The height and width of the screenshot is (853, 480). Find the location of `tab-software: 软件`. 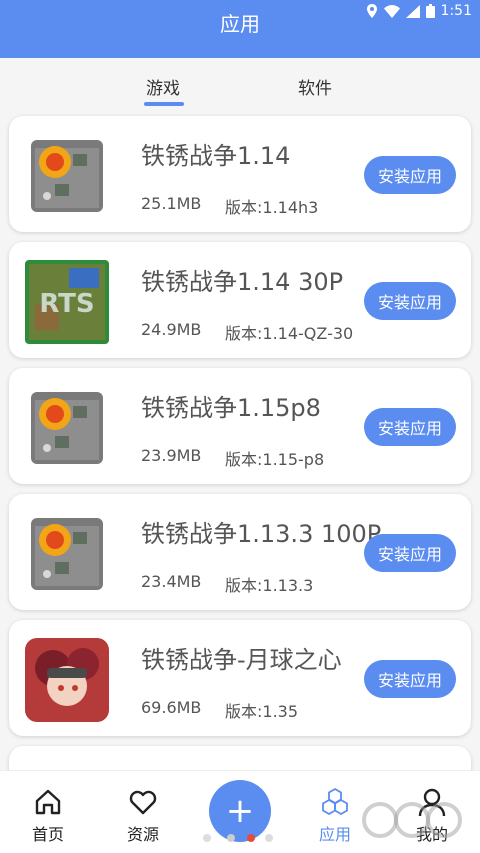

tab-software: 软件 is located at coordinates (315, 86).